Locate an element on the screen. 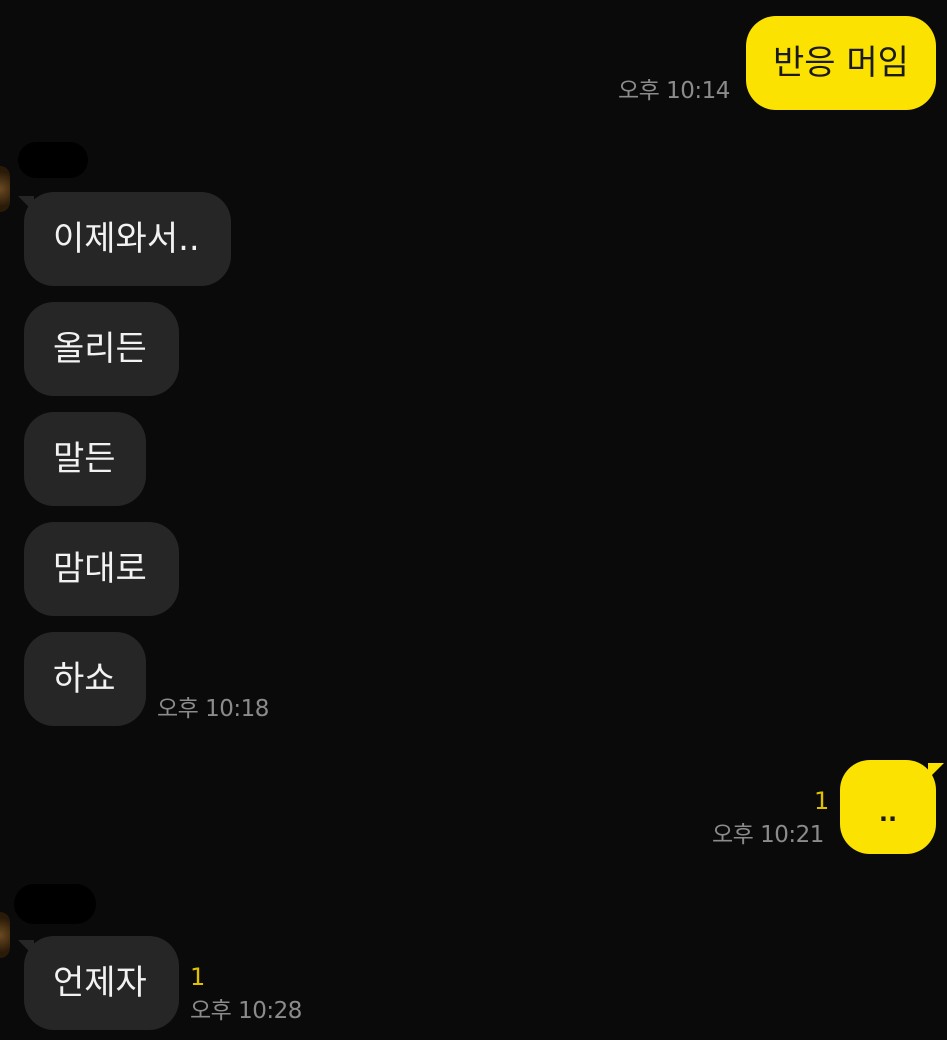  message-timestamp: 오후 10:28 is located at coordinates (246, 1011).